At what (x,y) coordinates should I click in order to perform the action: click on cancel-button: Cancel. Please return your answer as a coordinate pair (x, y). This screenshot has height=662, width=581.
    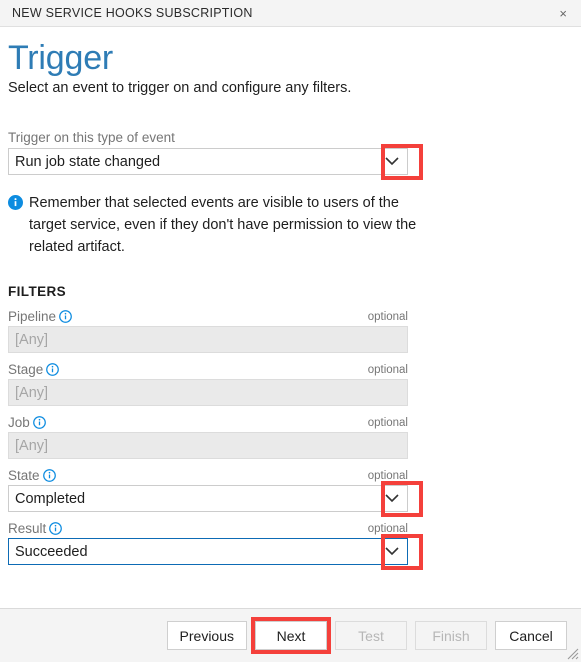
    Looking at the image, I should click on (531, 635).